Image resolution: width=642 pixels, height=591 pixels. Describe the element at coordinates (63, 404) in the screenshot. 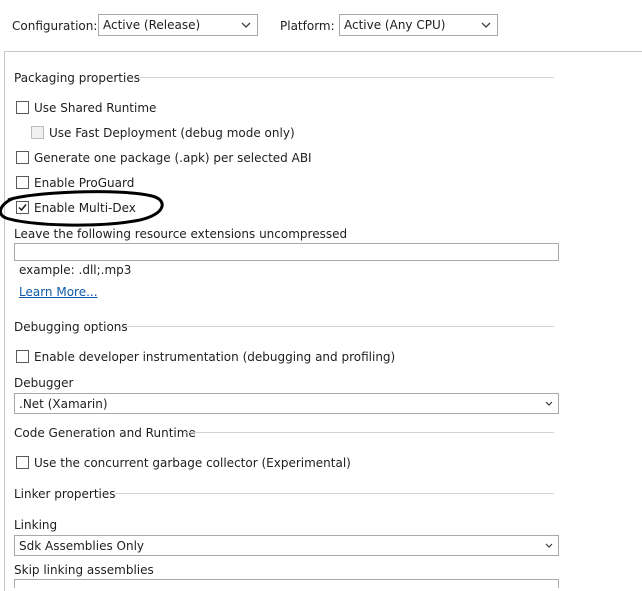

I see `debugger-value: .Net (Xamarin)` at that location.